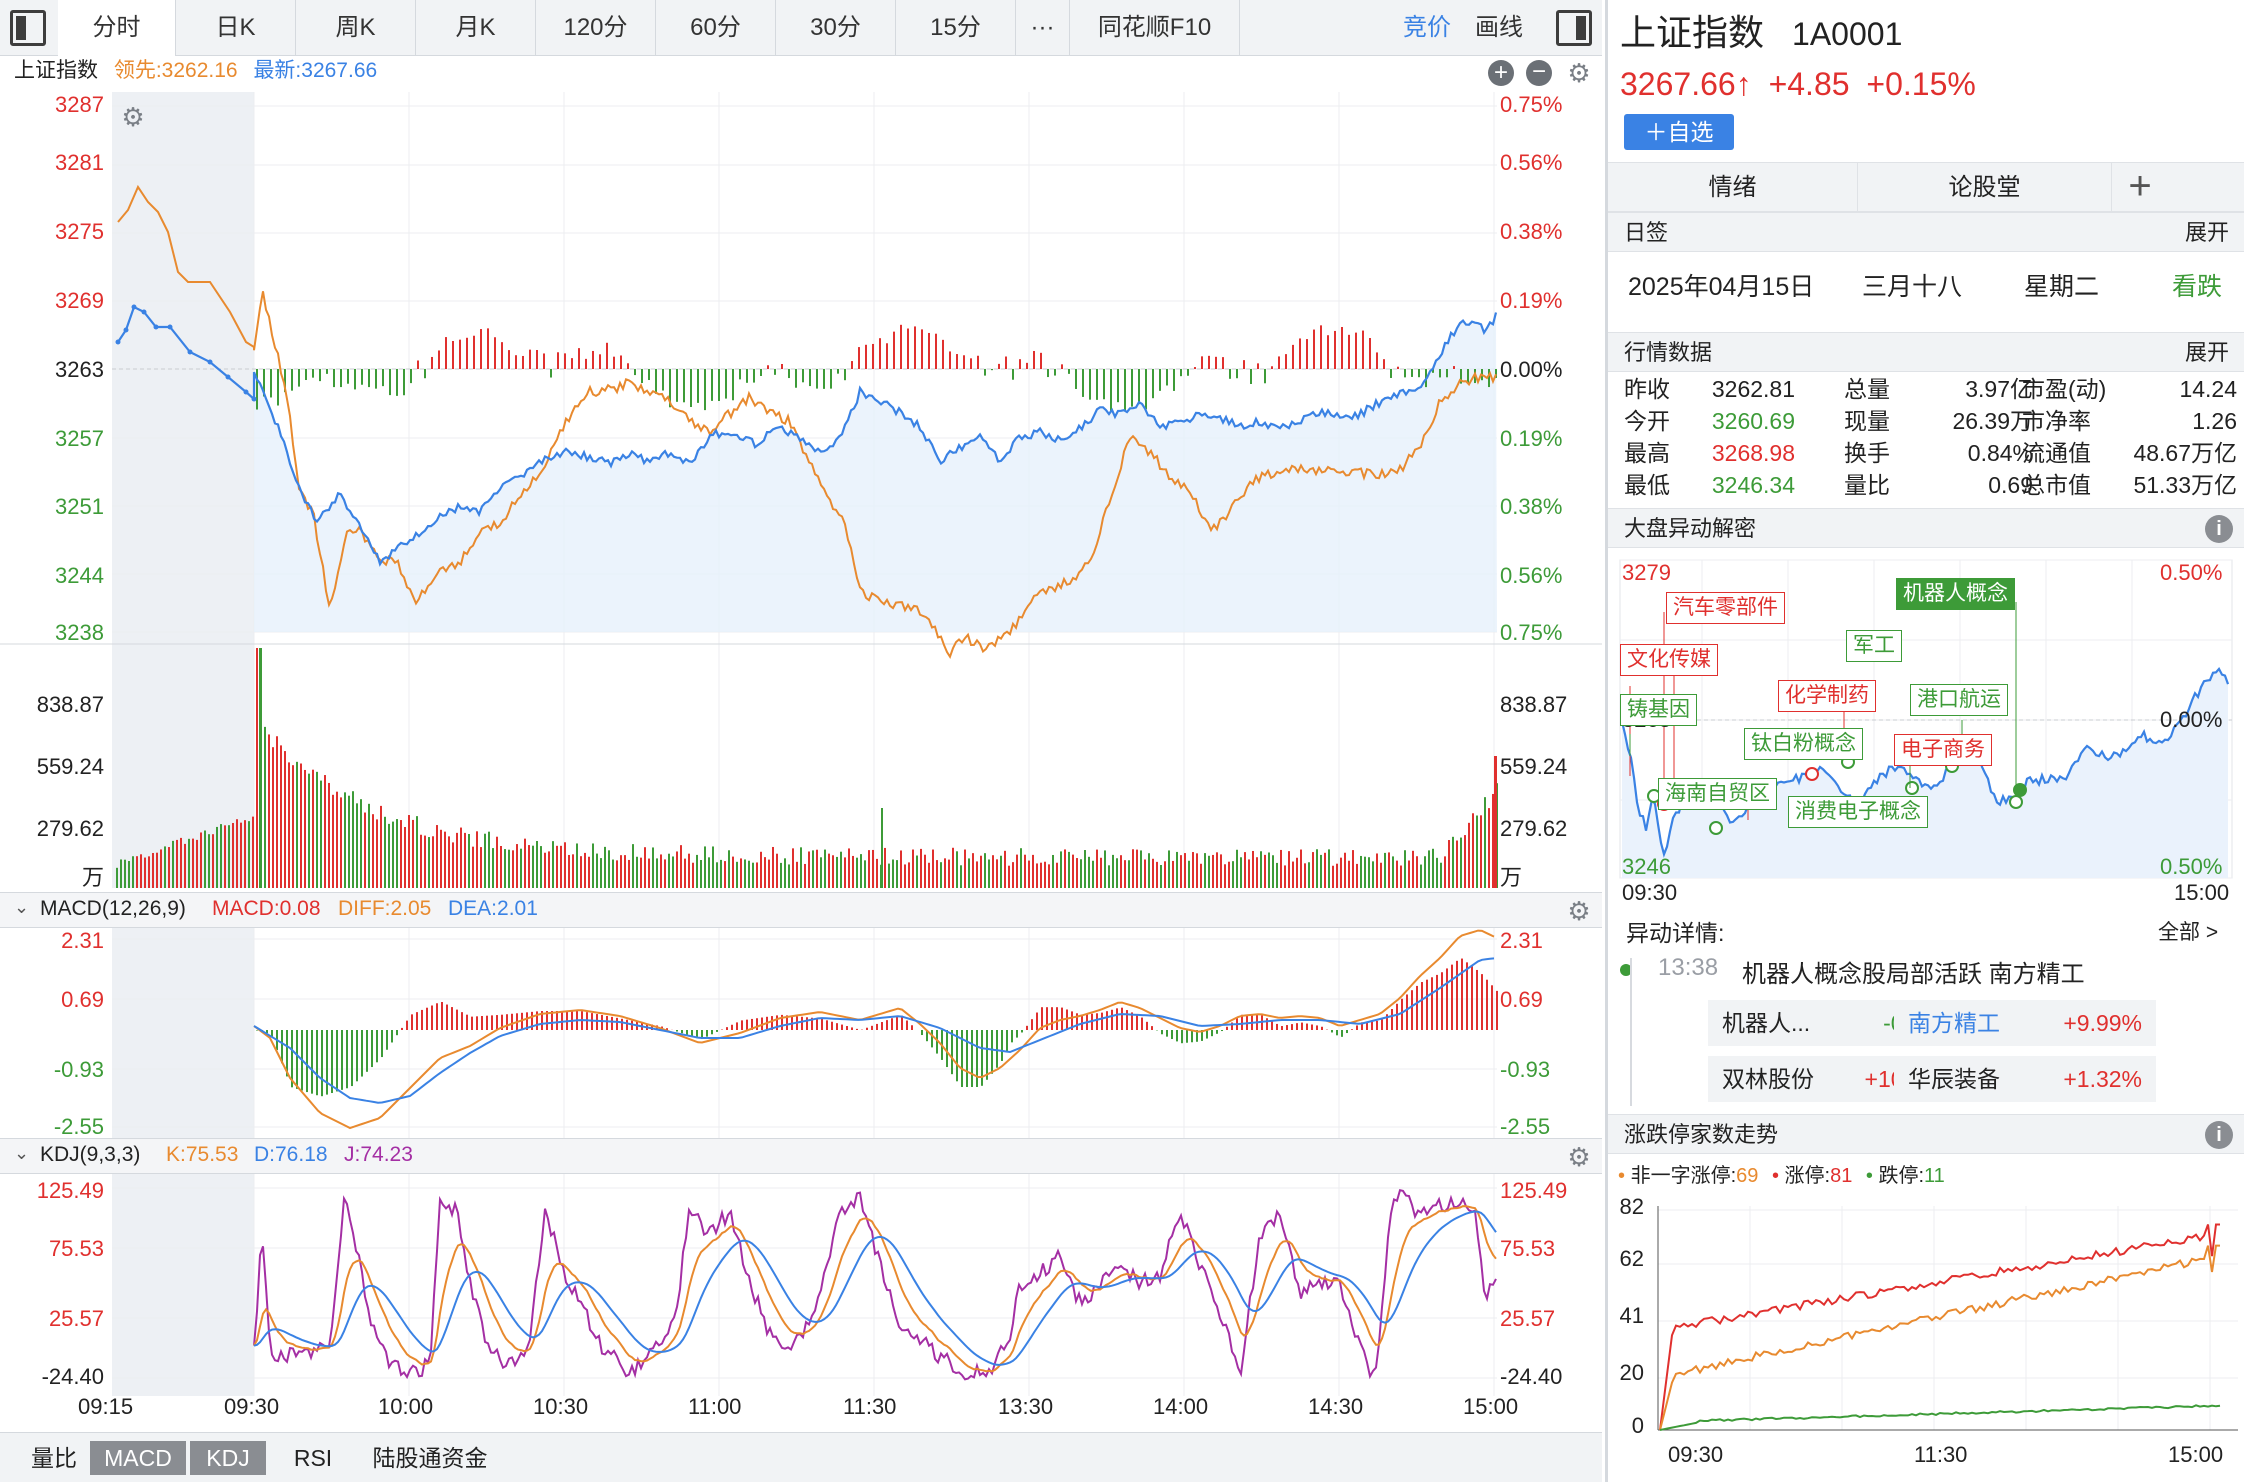  Describe the element at coordinates (430, 1458) in the screenshot. I see `tab-northbound-funds: 陆股通资金` at that location.